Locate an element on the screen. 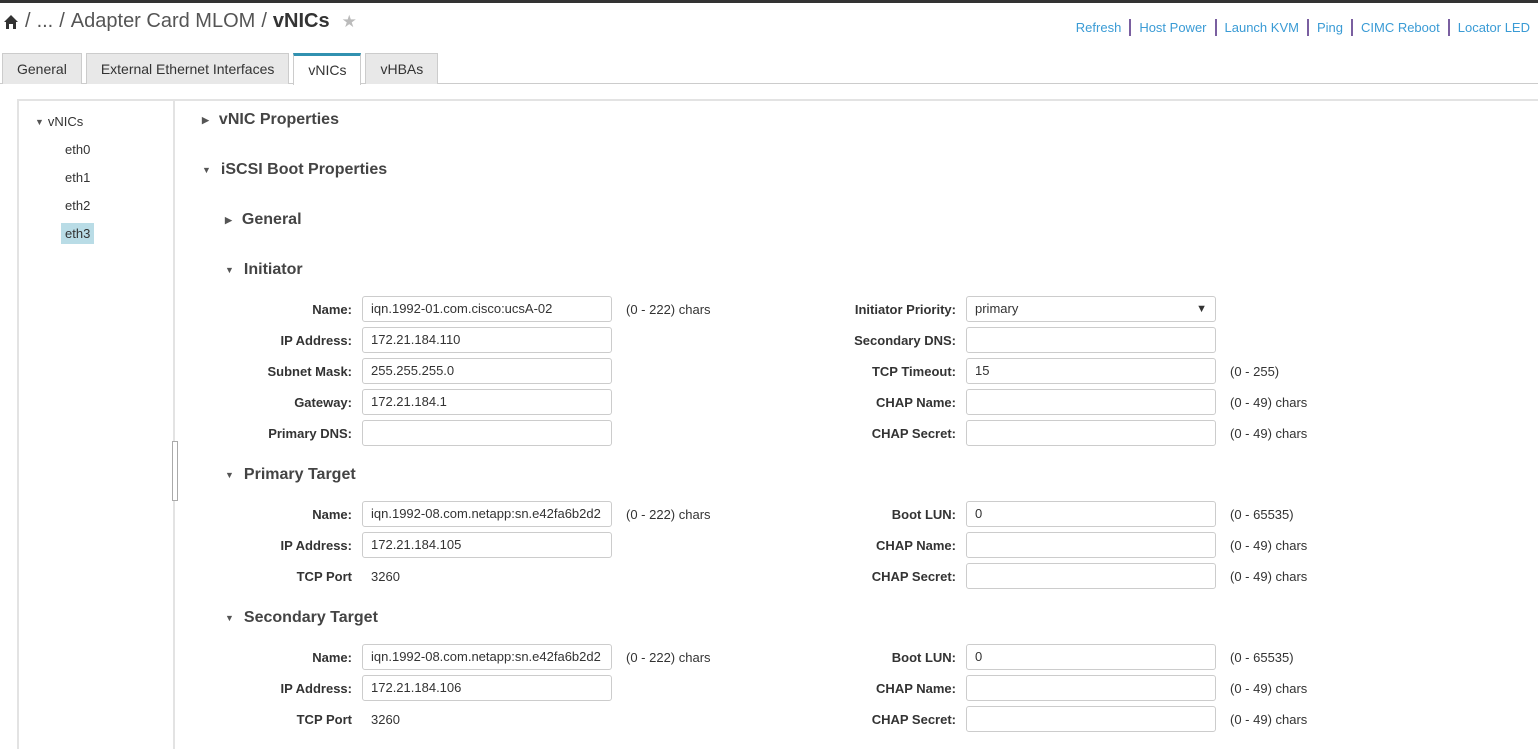  section-secondary-target: ▼ Secondary Target is located at coordinates (301, 618).